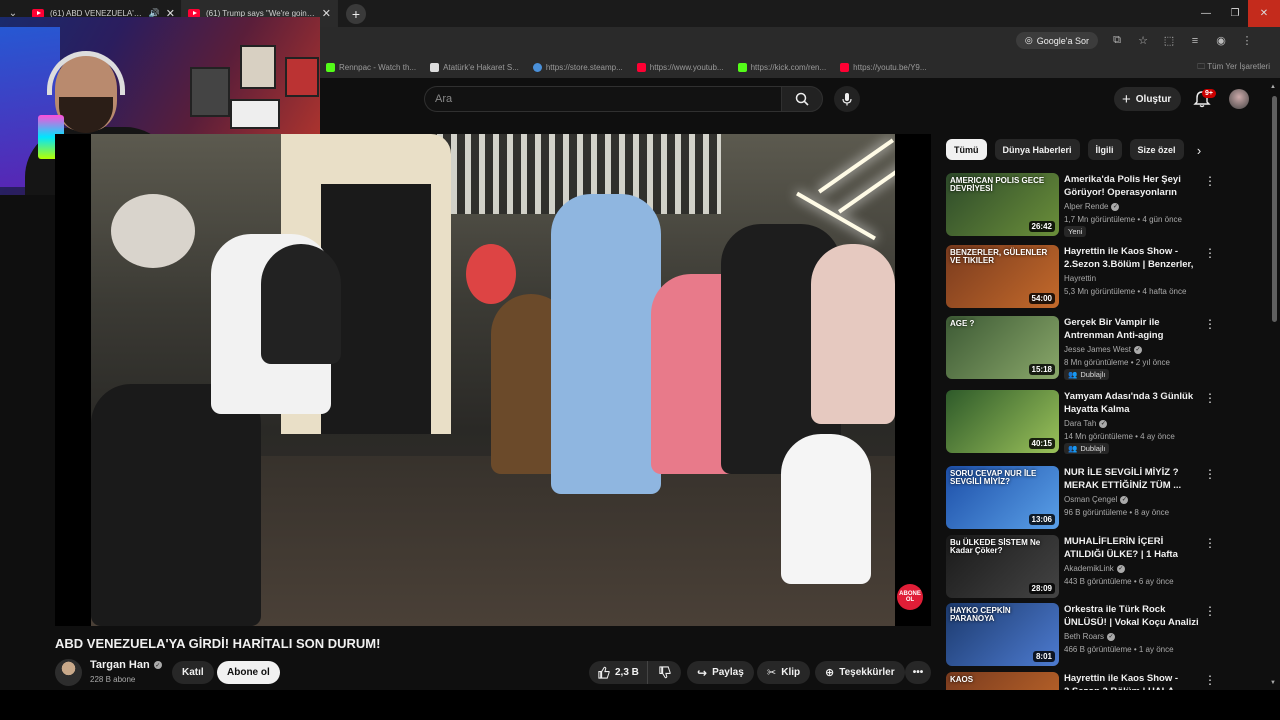 The image size is (1280, 720). What do you see at coordinates (1143, 41) in the screenshot?
I see `bookmark-star-icon: ☆` at bounding box center [1143, 41].